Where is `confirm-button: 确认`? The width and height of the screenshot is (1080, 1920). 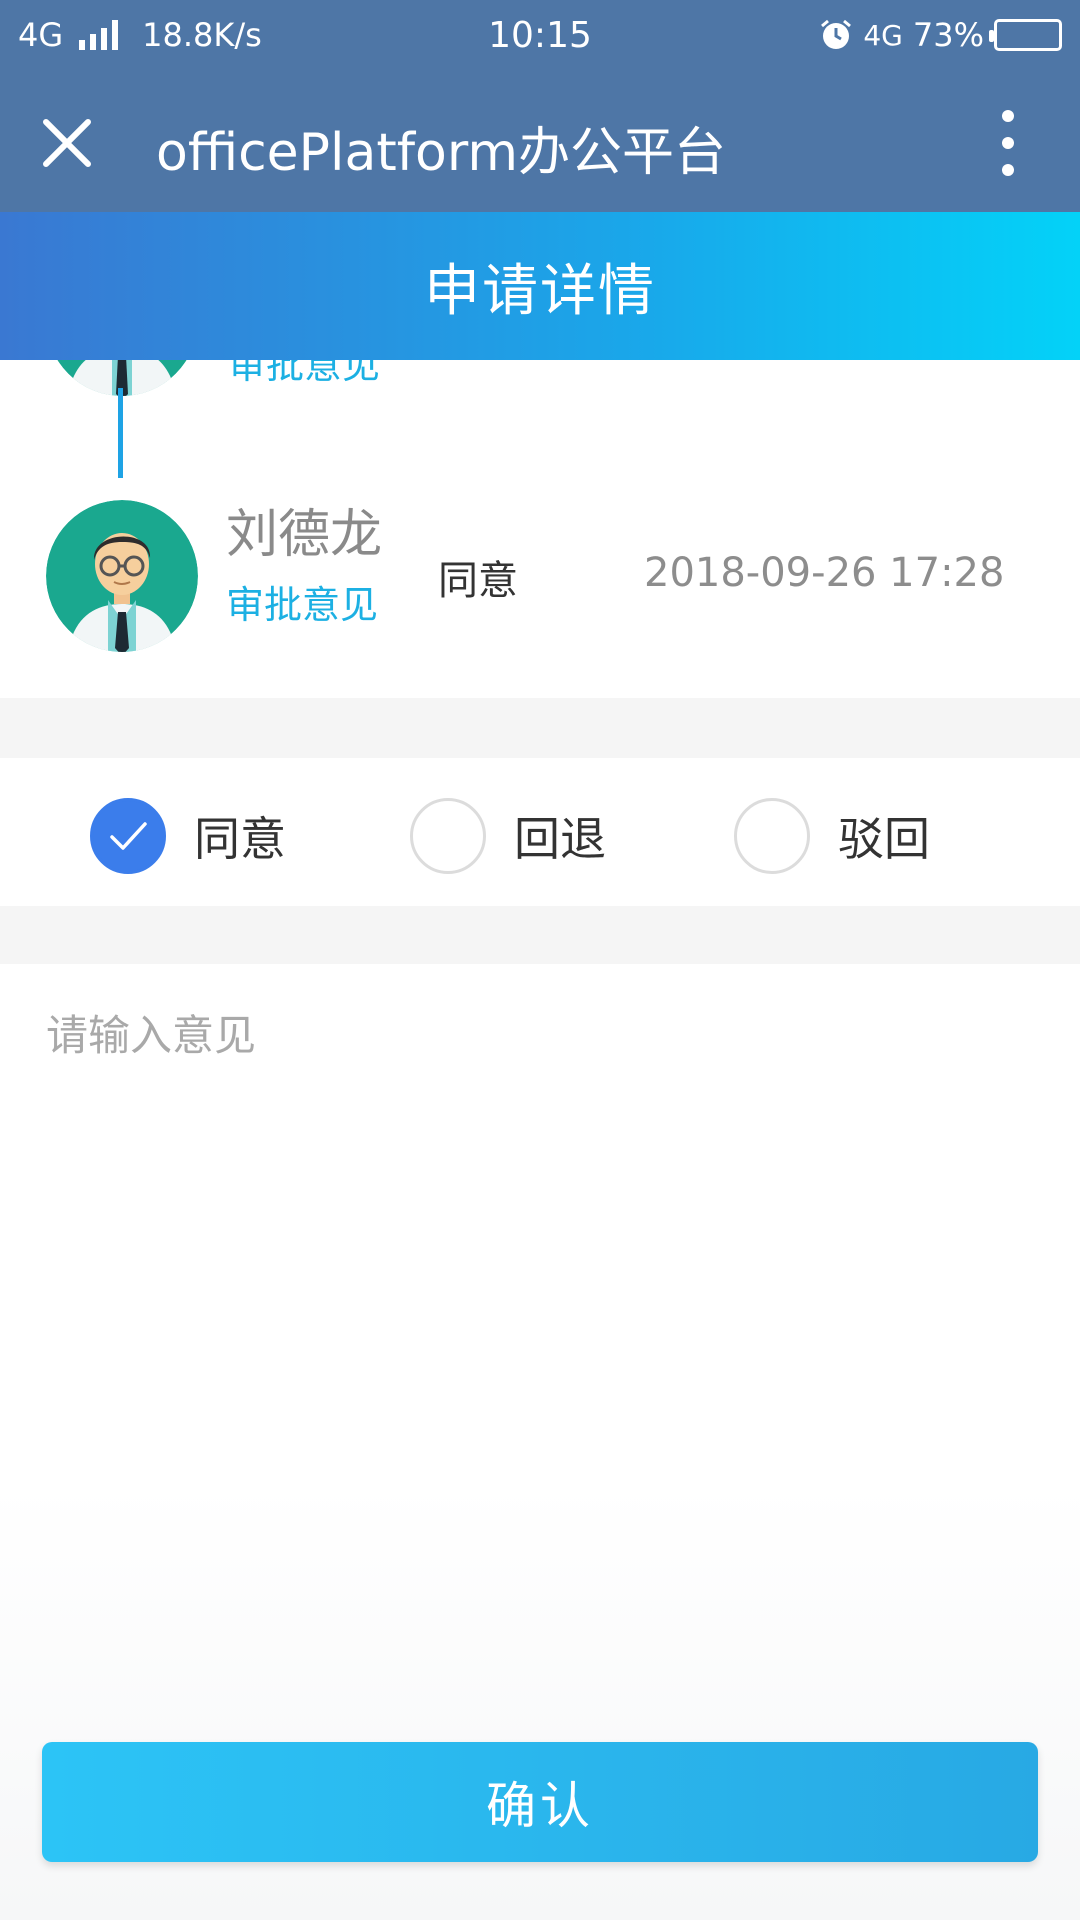 confirm-button: 确认 is located at coordinates (540, 1802).